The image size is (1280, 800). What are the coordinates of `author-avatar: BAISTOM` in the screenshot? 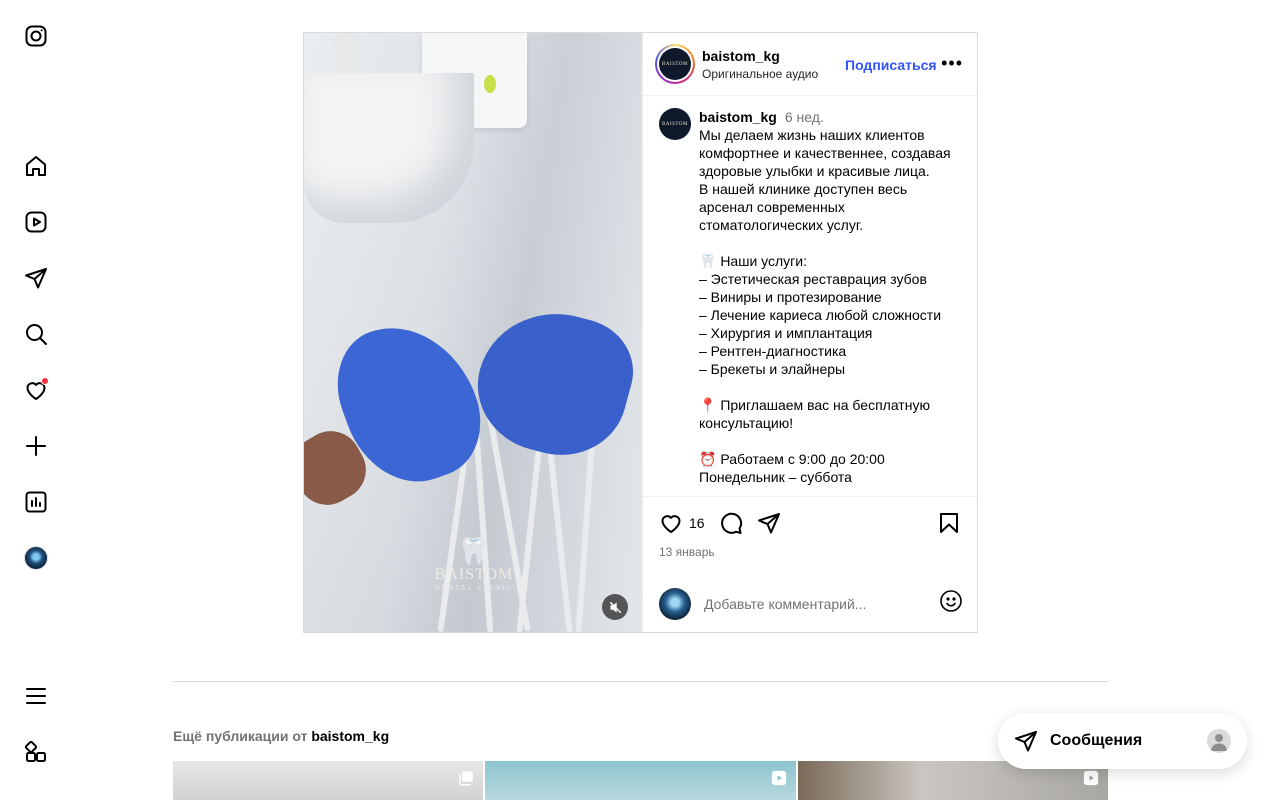 It's located at (675, 64).